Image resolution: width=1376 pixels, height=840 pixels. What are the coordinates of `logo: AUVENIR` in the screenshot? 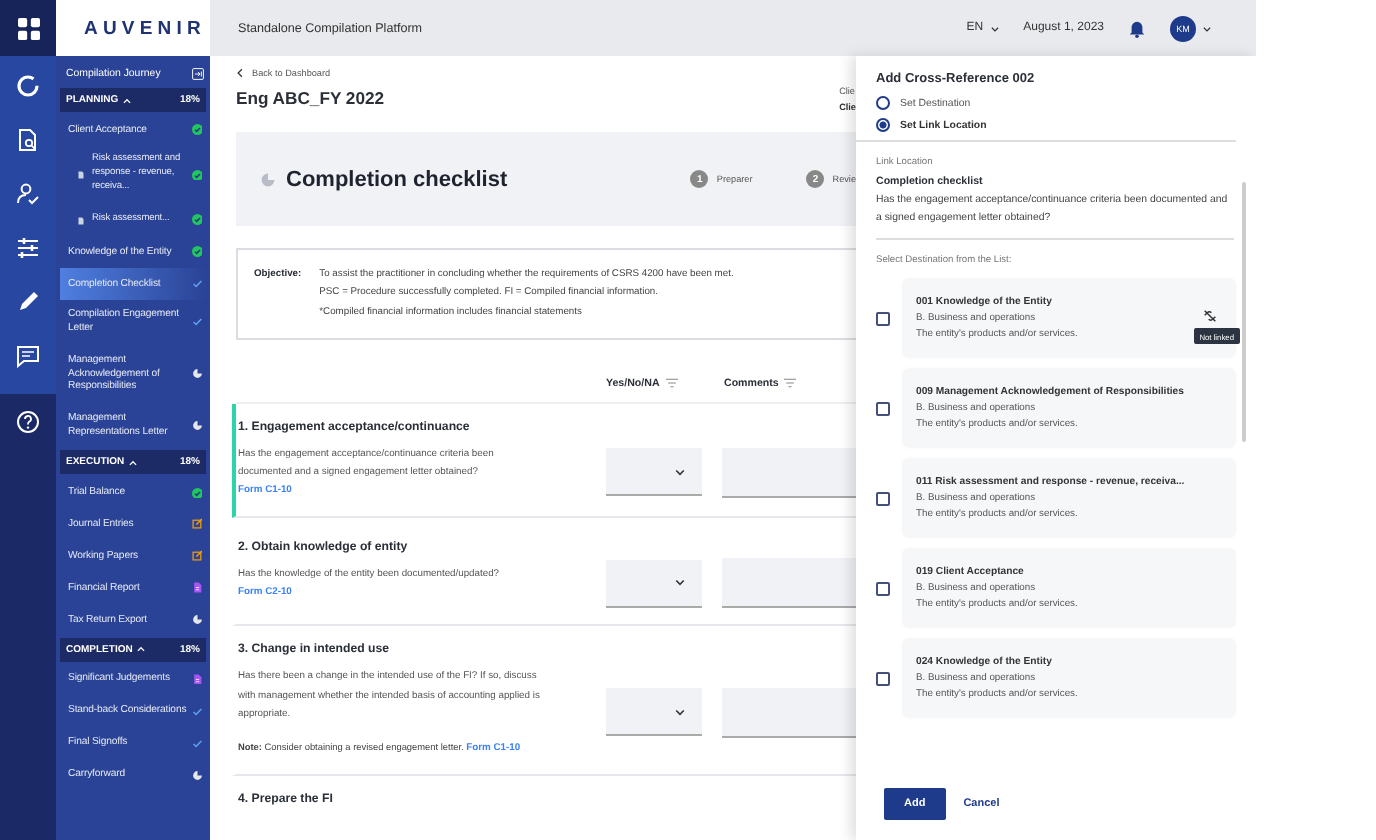 It's located at (145, 28).